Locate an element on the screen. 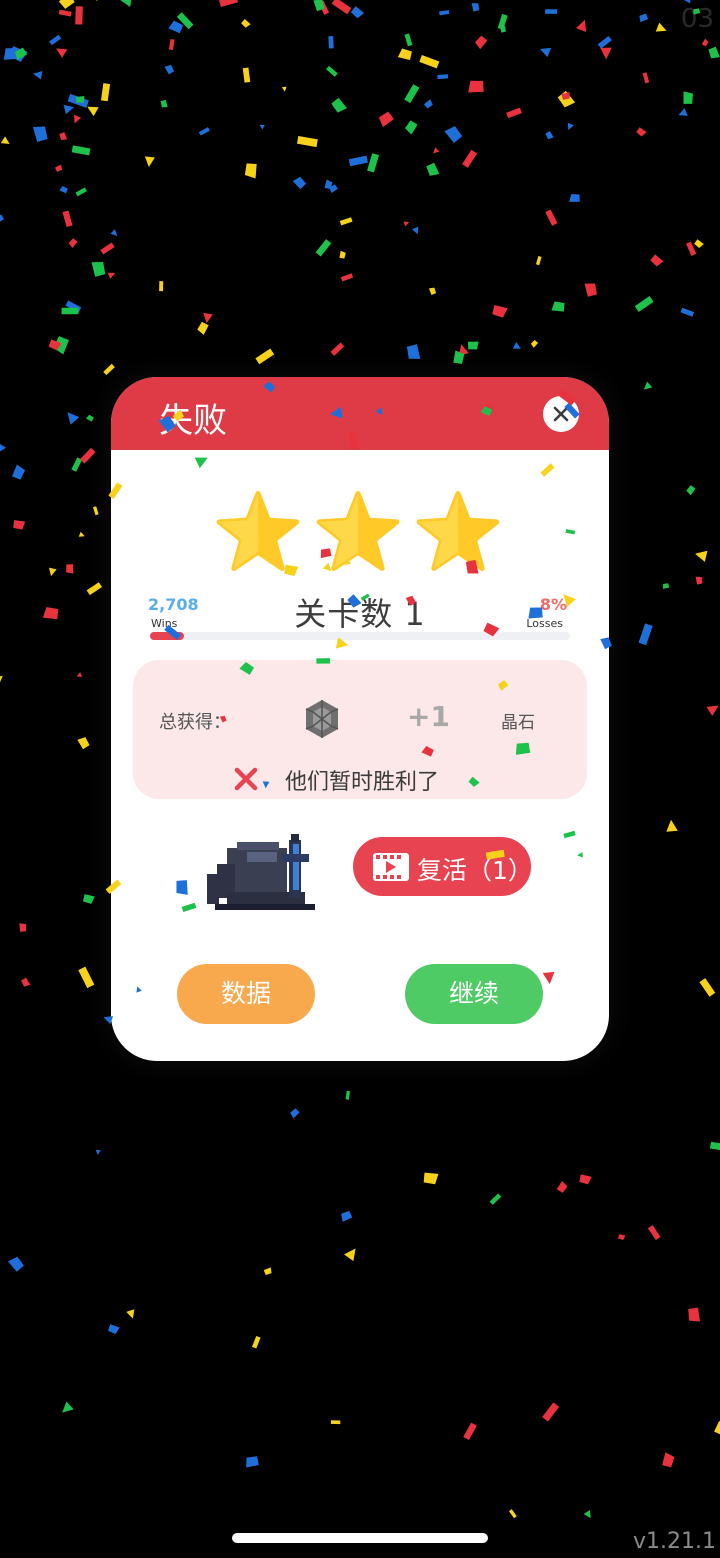  revive-button: 复活（1） is located at coordinates (443, 866).